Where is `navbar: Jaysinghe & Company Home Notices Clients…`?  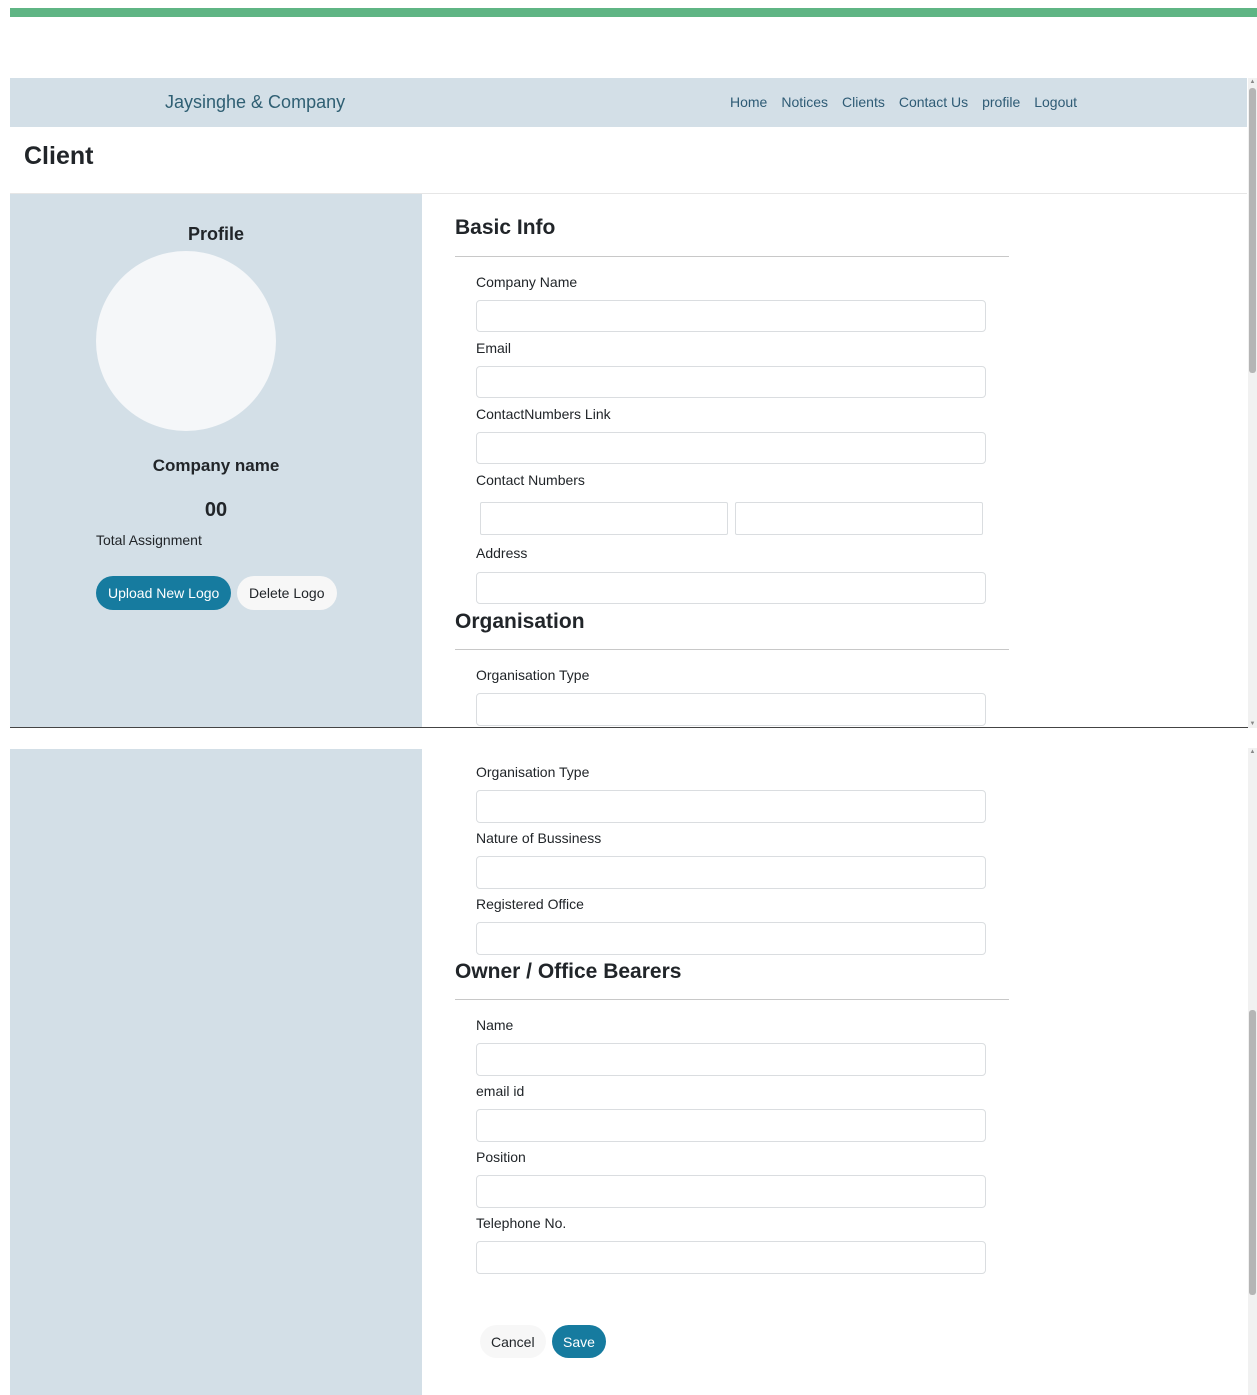 navbar: Jaysinghe & Company Home Notices Clients… is located at coordinates (628, 102).